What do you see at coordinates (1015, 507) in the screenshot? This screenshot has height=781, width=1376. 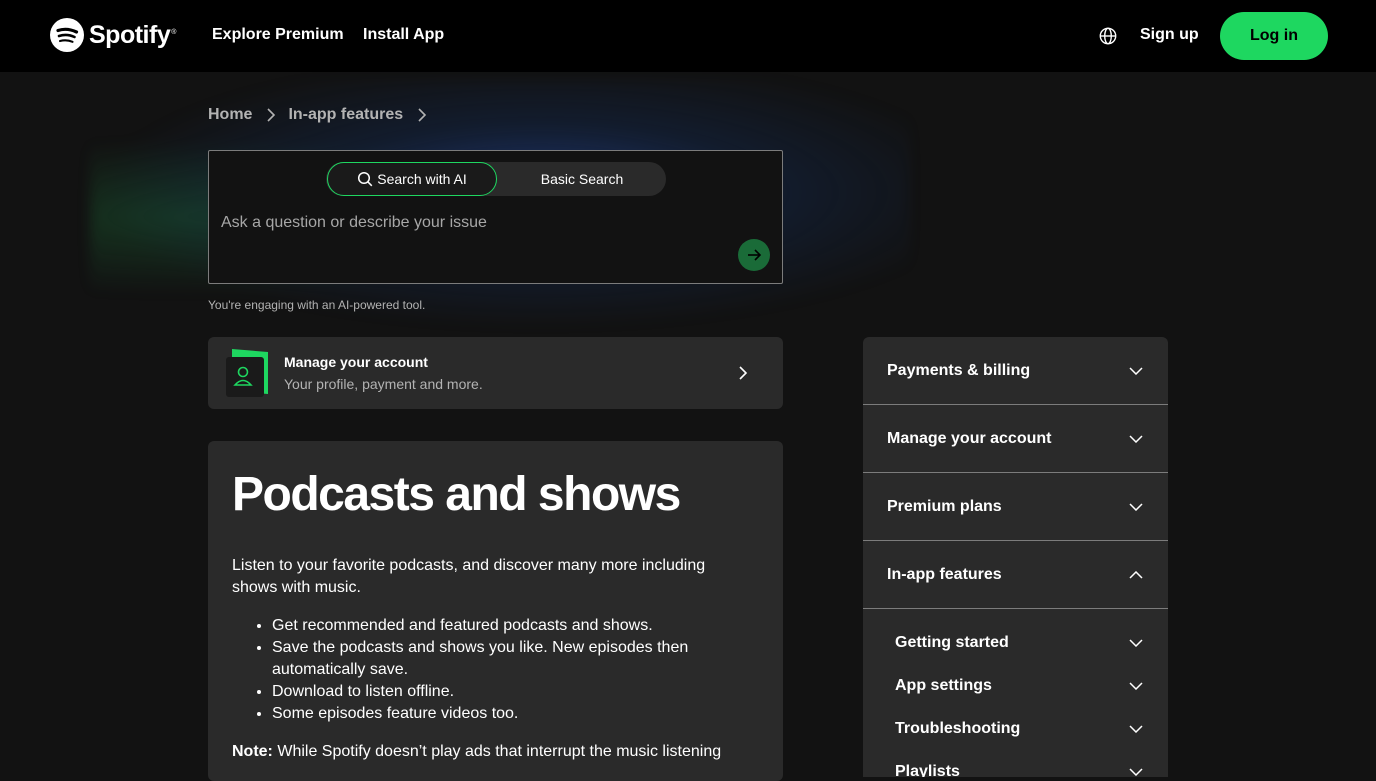 I see `sidebar-item-premium-plans: Premium plans` at bounding box center [1015, 507].